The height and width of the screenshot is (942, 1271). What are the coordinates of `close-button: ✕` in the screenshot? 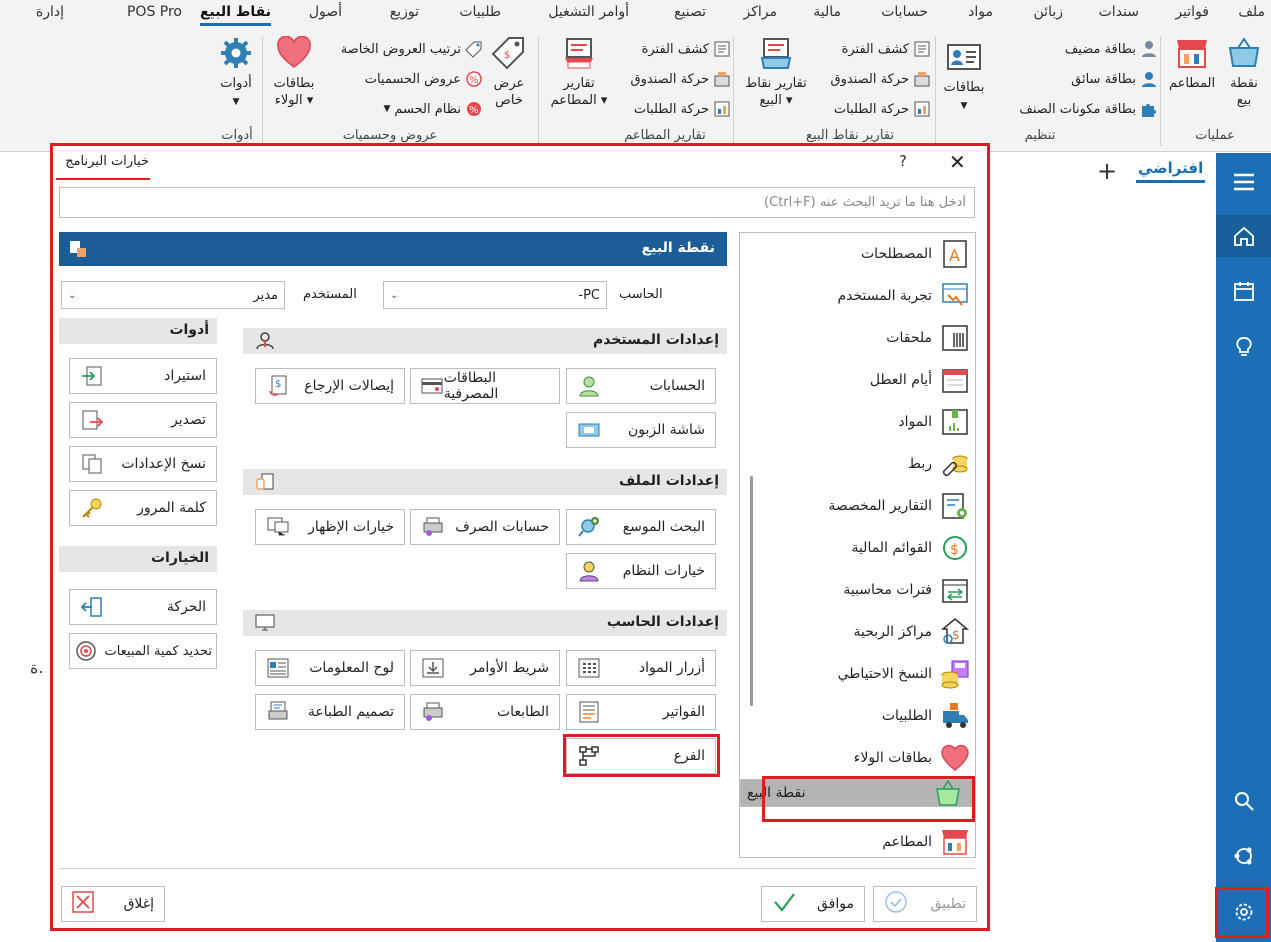 It's located at (957, 162).